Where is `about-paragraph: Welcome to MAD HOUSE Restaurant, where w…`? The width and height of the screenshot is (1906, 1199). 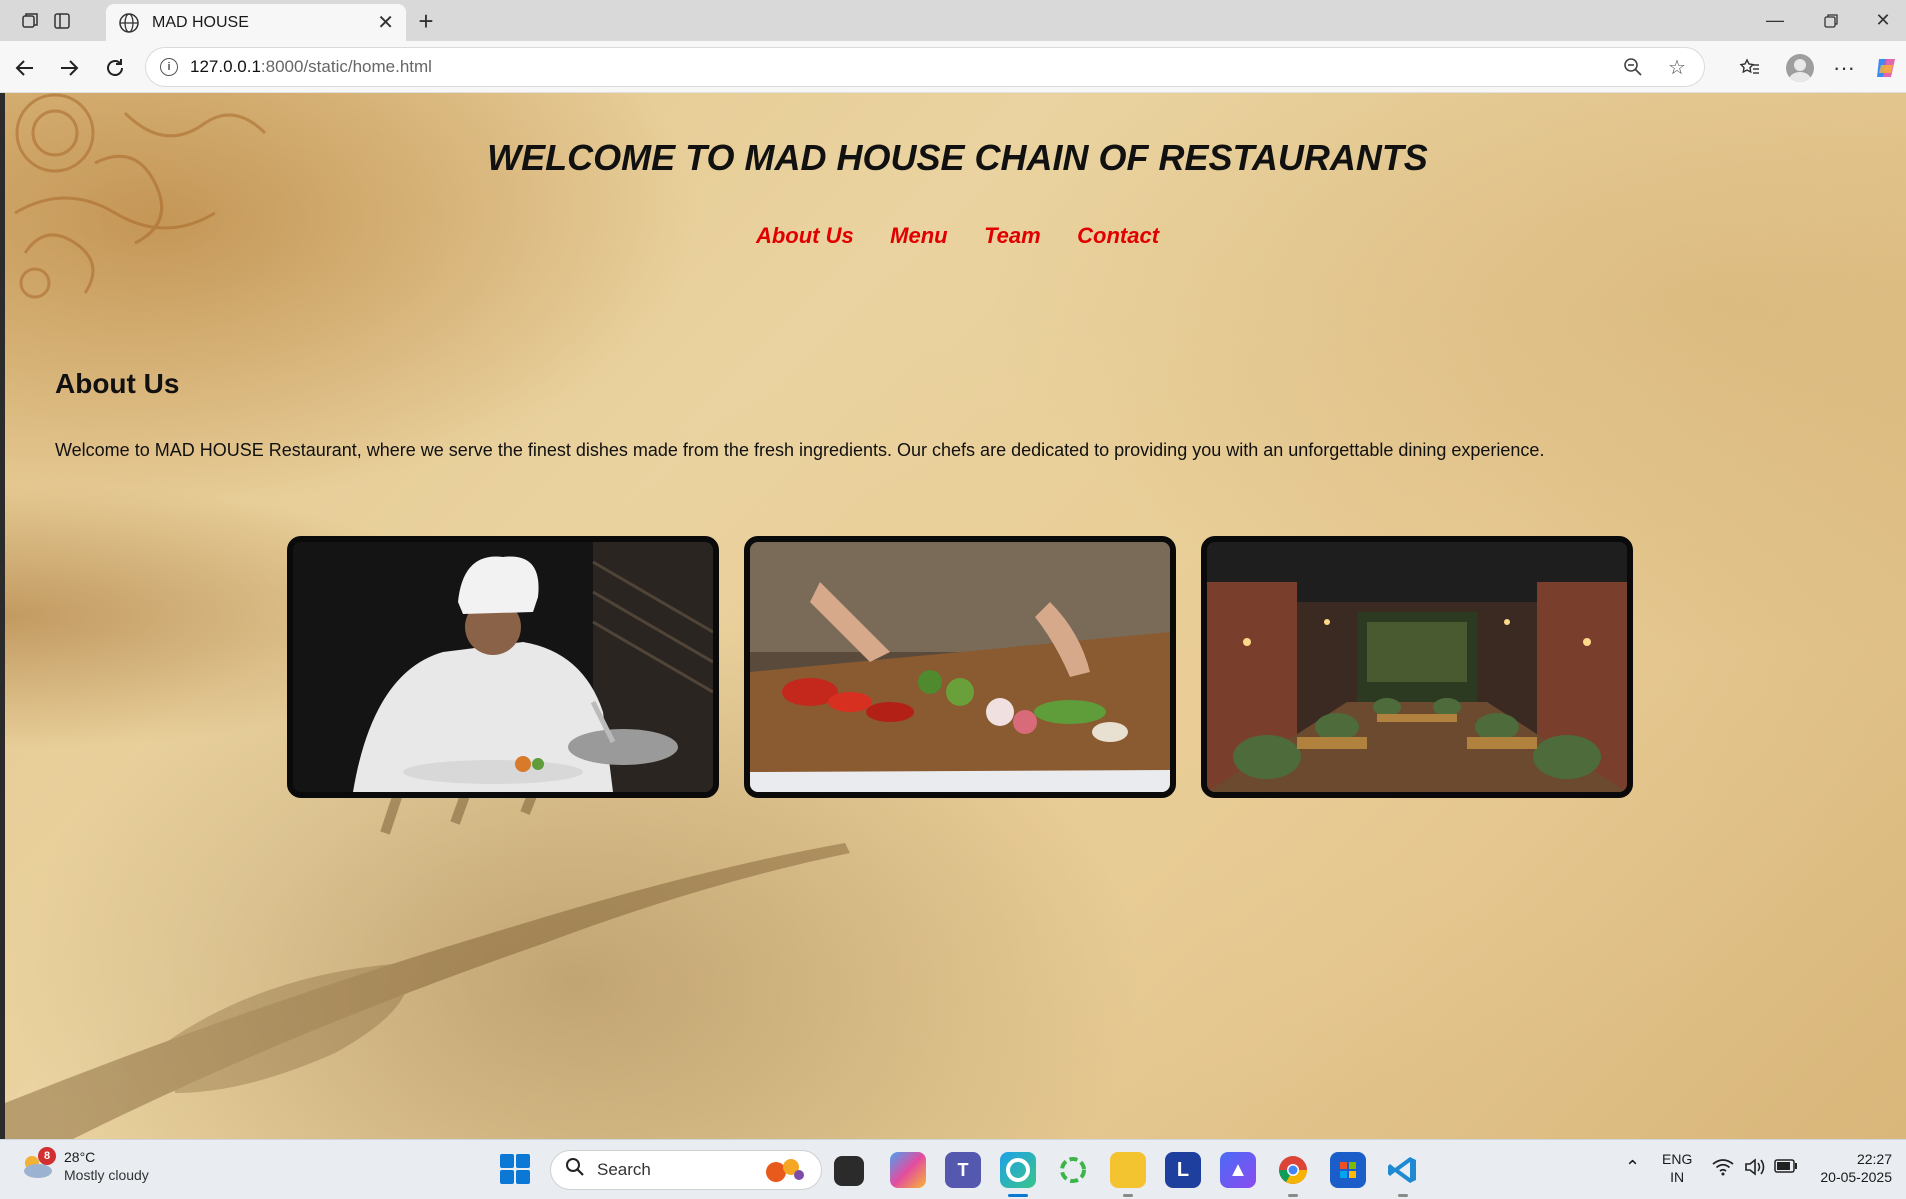 about-paragraph: Welcome to MAD HOUSE Restaurant, where w… is located at coordinates (800, 450).